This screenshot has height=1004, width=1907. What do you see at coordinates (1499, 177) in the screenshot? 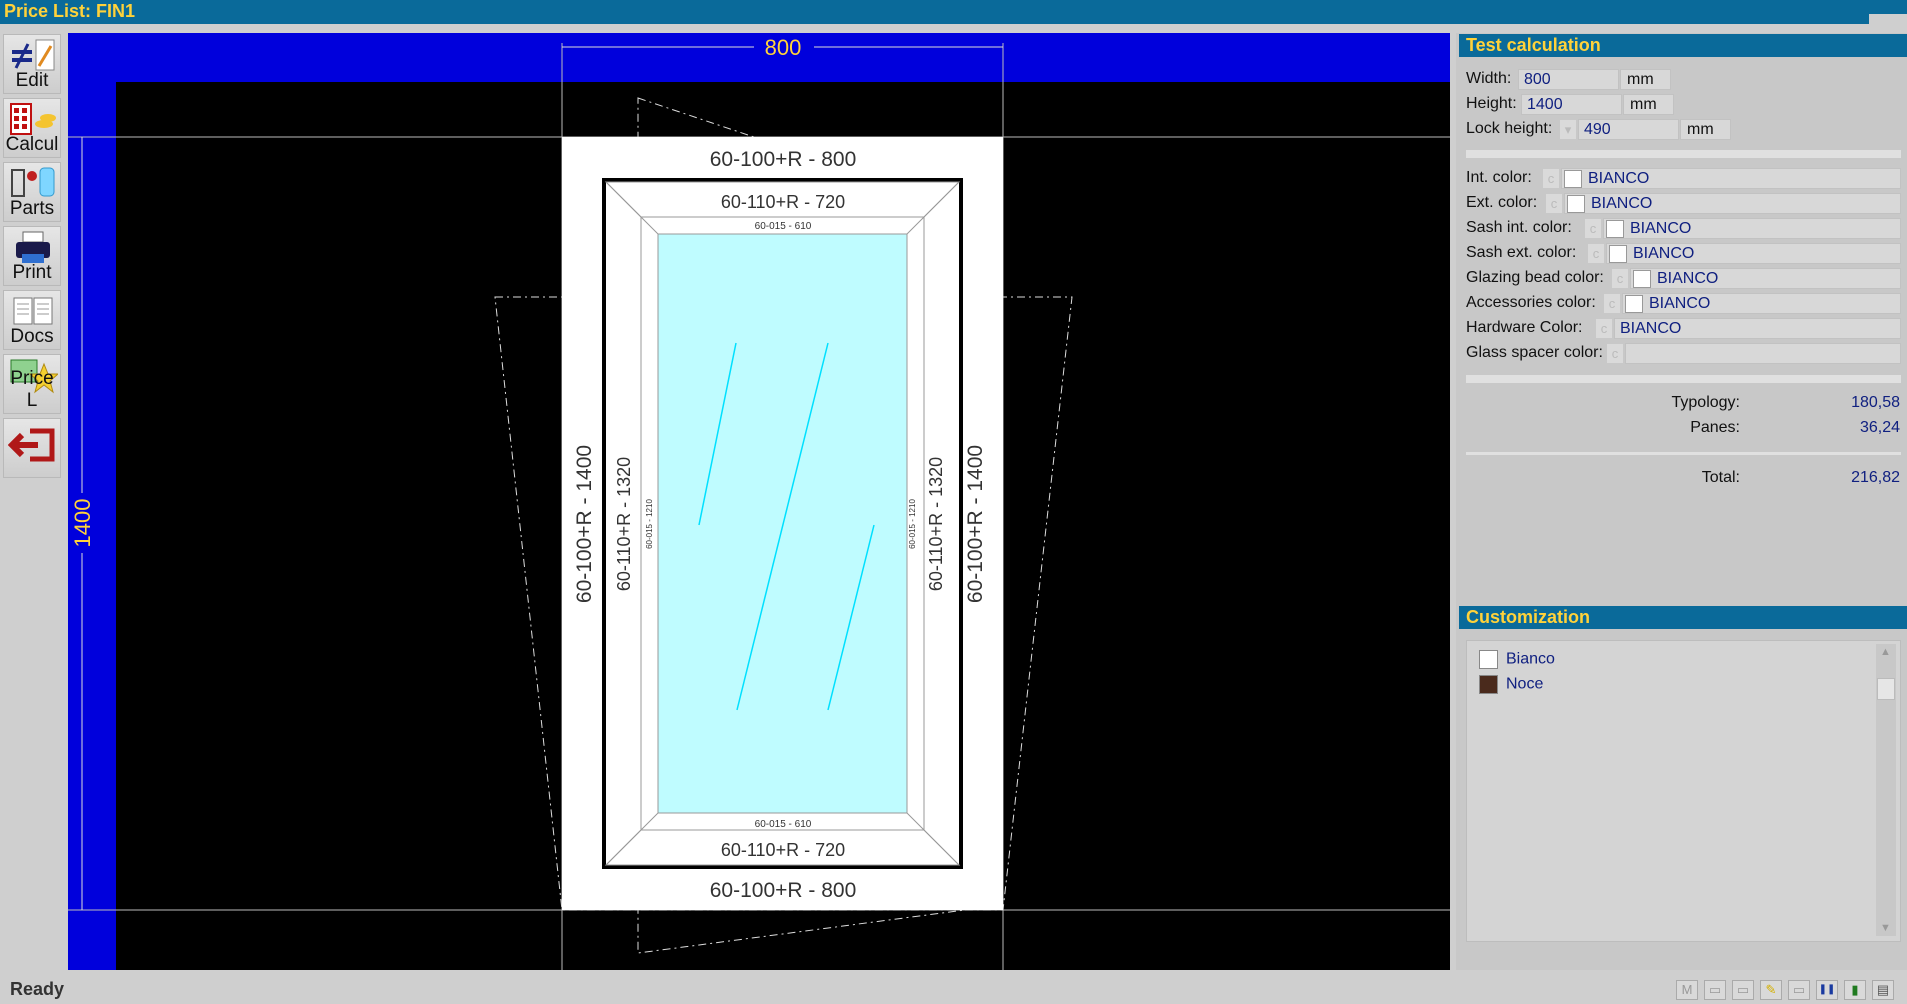
I see `int-color-label: Int. color:` at bounding box center [1499, 177].